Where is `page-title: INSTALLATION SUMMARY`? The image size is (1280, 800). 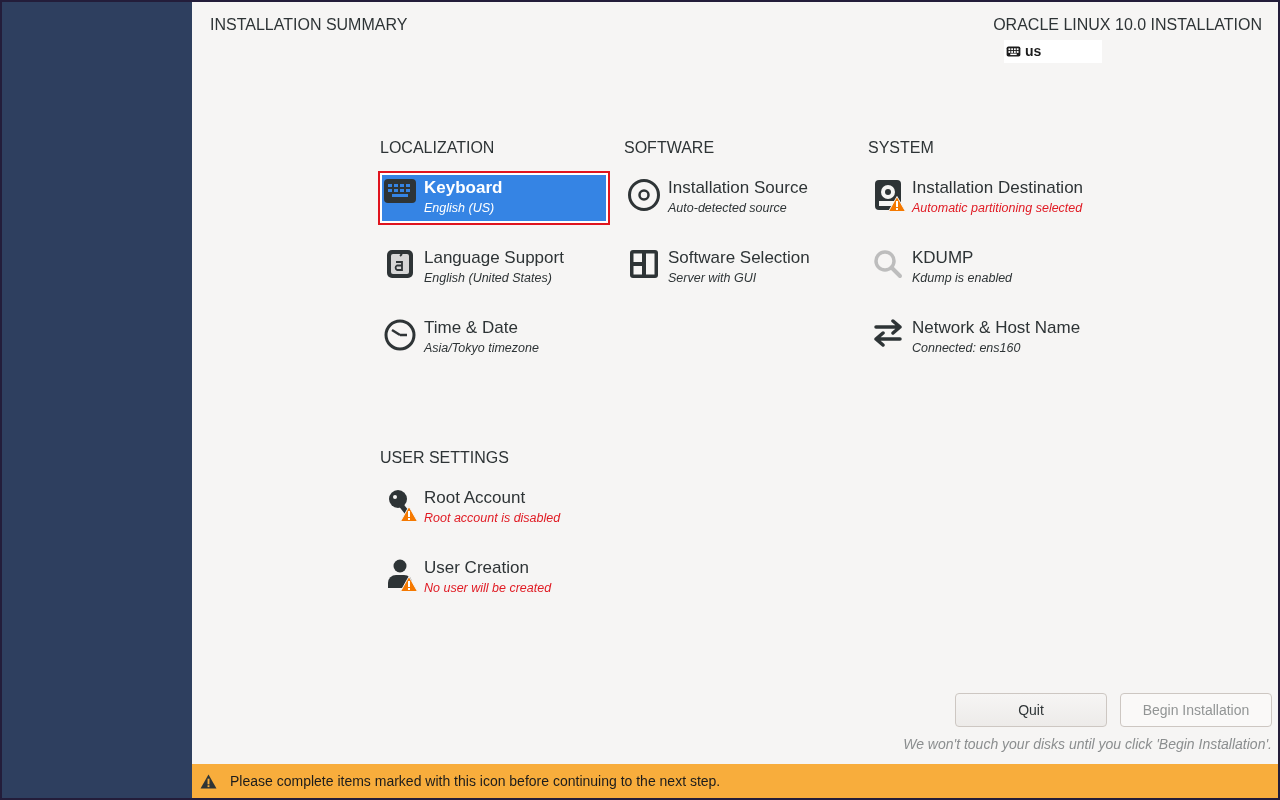
page-title: INSTALLATION SUMMARY is located at coordinates (309, 25).